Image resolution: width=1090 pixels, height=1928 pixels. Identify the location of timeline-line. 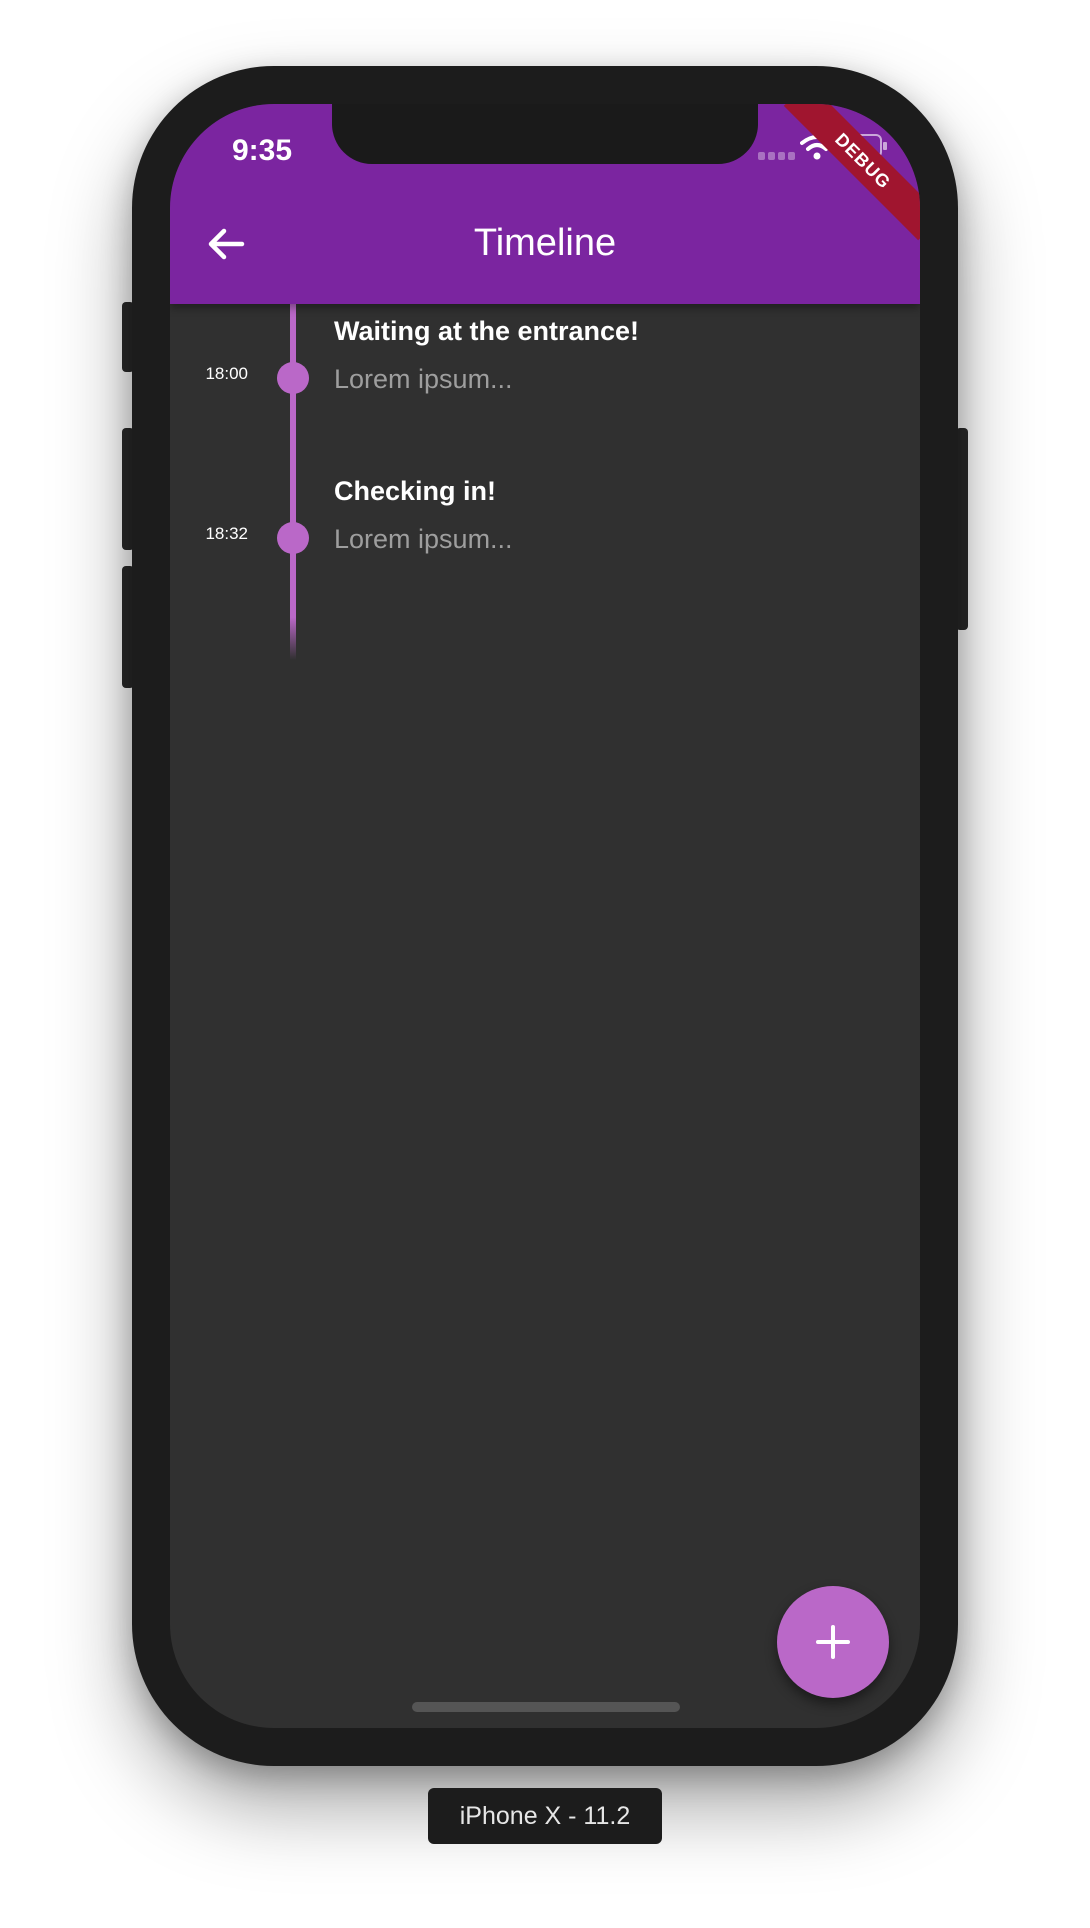
(293, 482).